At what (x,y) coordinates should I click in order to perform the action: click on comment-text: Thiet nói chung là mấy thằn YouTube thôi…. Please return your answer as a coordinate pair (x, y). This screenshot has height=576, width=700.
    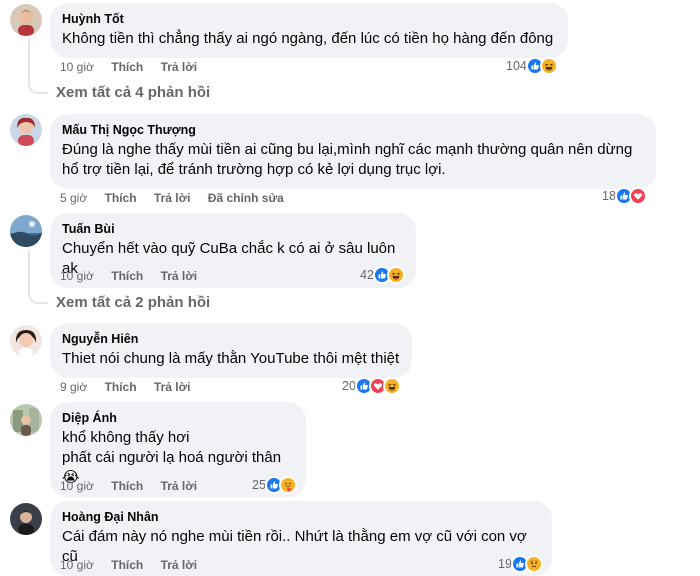
    Looking at the image, I should click on (231, 358).